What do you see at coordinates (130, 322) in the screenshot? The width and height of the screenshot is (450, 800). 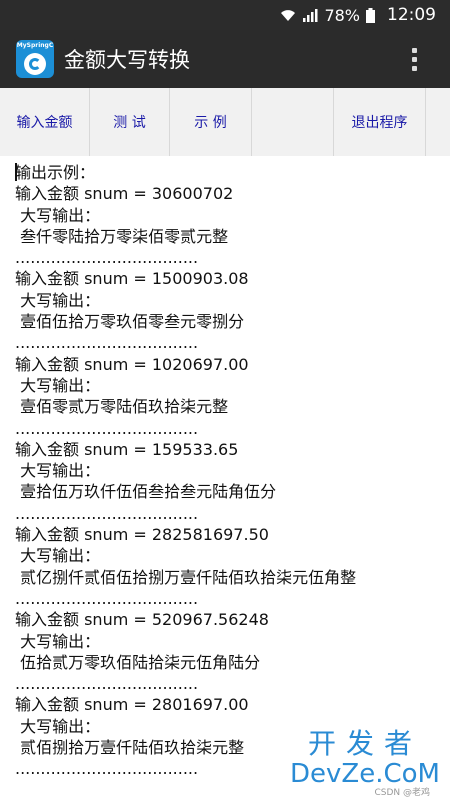 I see `example-result: 壹佰伍拾万零玖佰零叁元零捌分` at bounding box center [130, 322].